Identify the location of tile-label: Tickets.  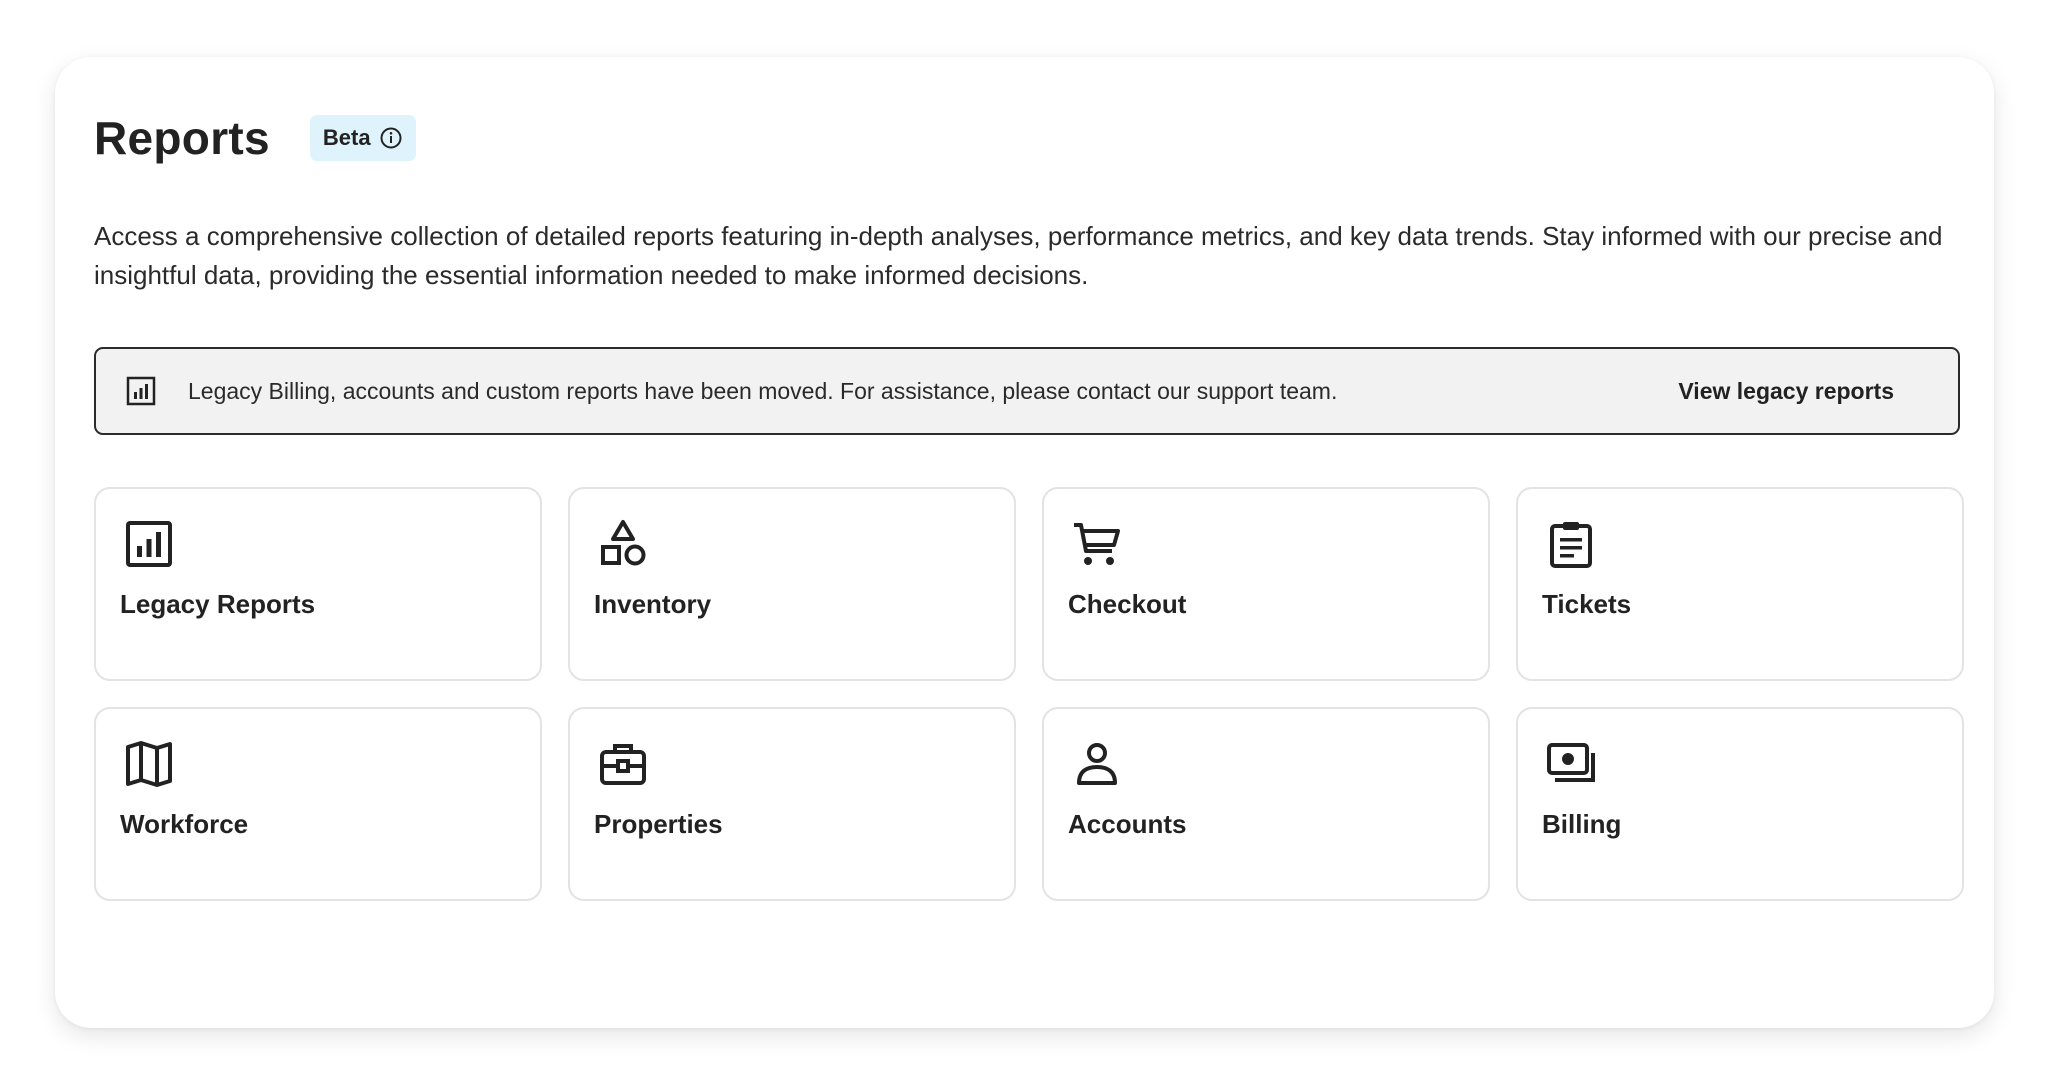
(1587, 604).